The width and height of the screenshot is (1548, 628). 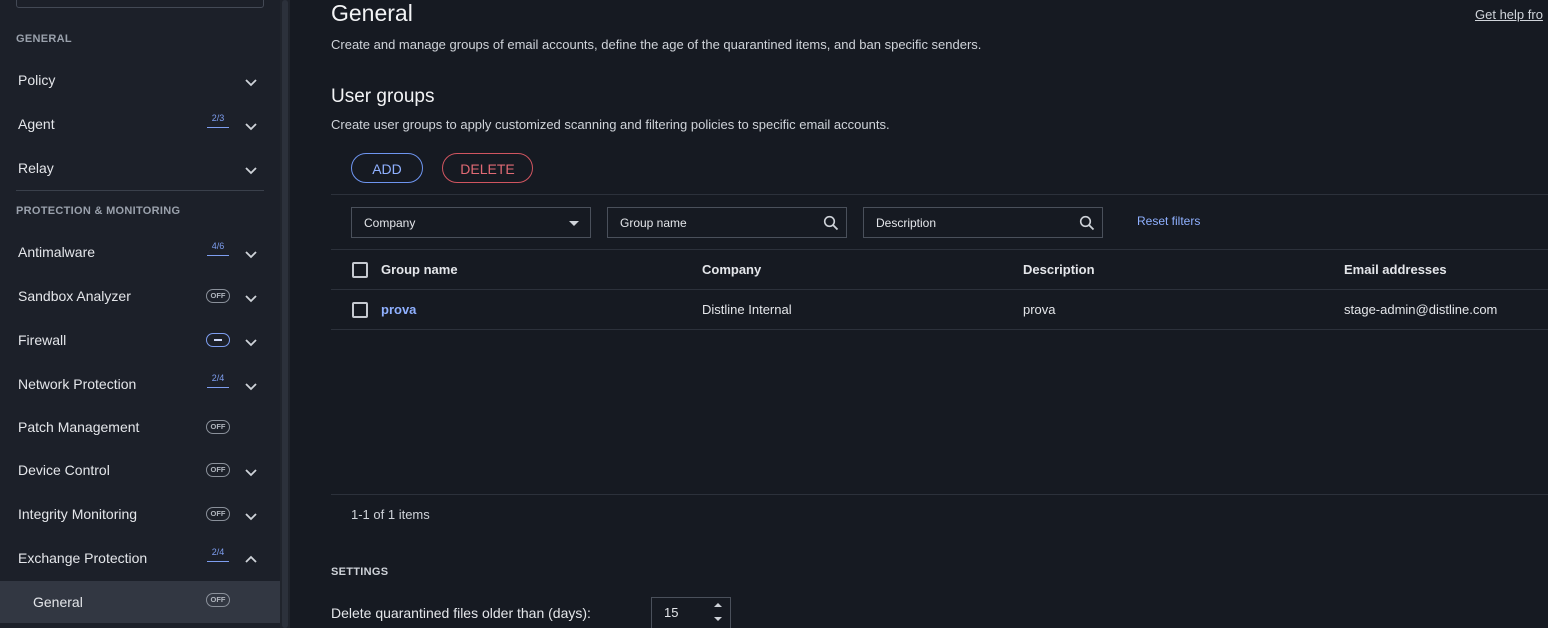 I want to click on sidebar-item-label: Exchange Protection, so click(x=83, y=558).